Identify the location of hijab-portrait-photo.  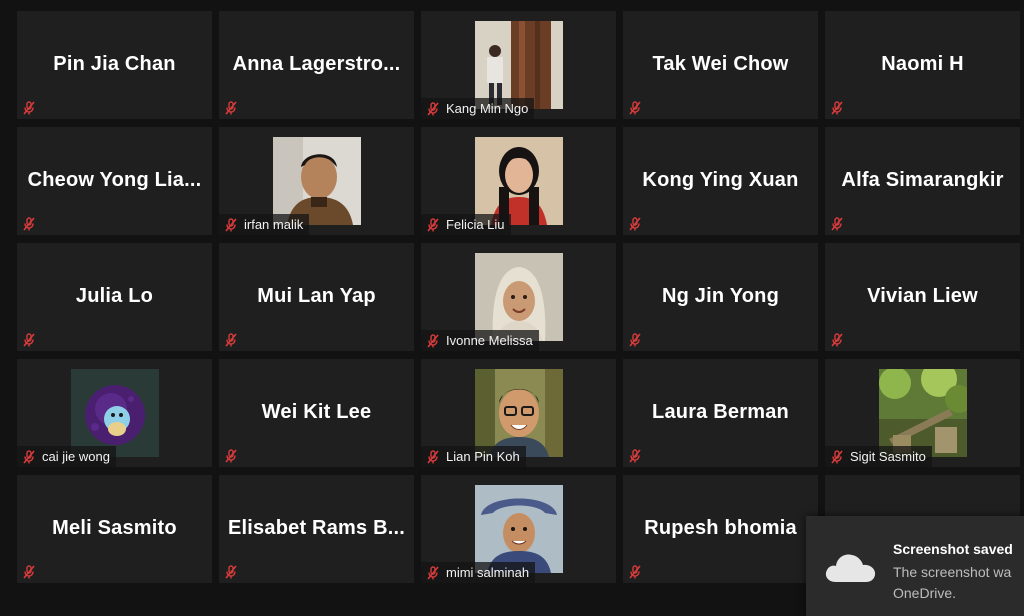
(518, 297).